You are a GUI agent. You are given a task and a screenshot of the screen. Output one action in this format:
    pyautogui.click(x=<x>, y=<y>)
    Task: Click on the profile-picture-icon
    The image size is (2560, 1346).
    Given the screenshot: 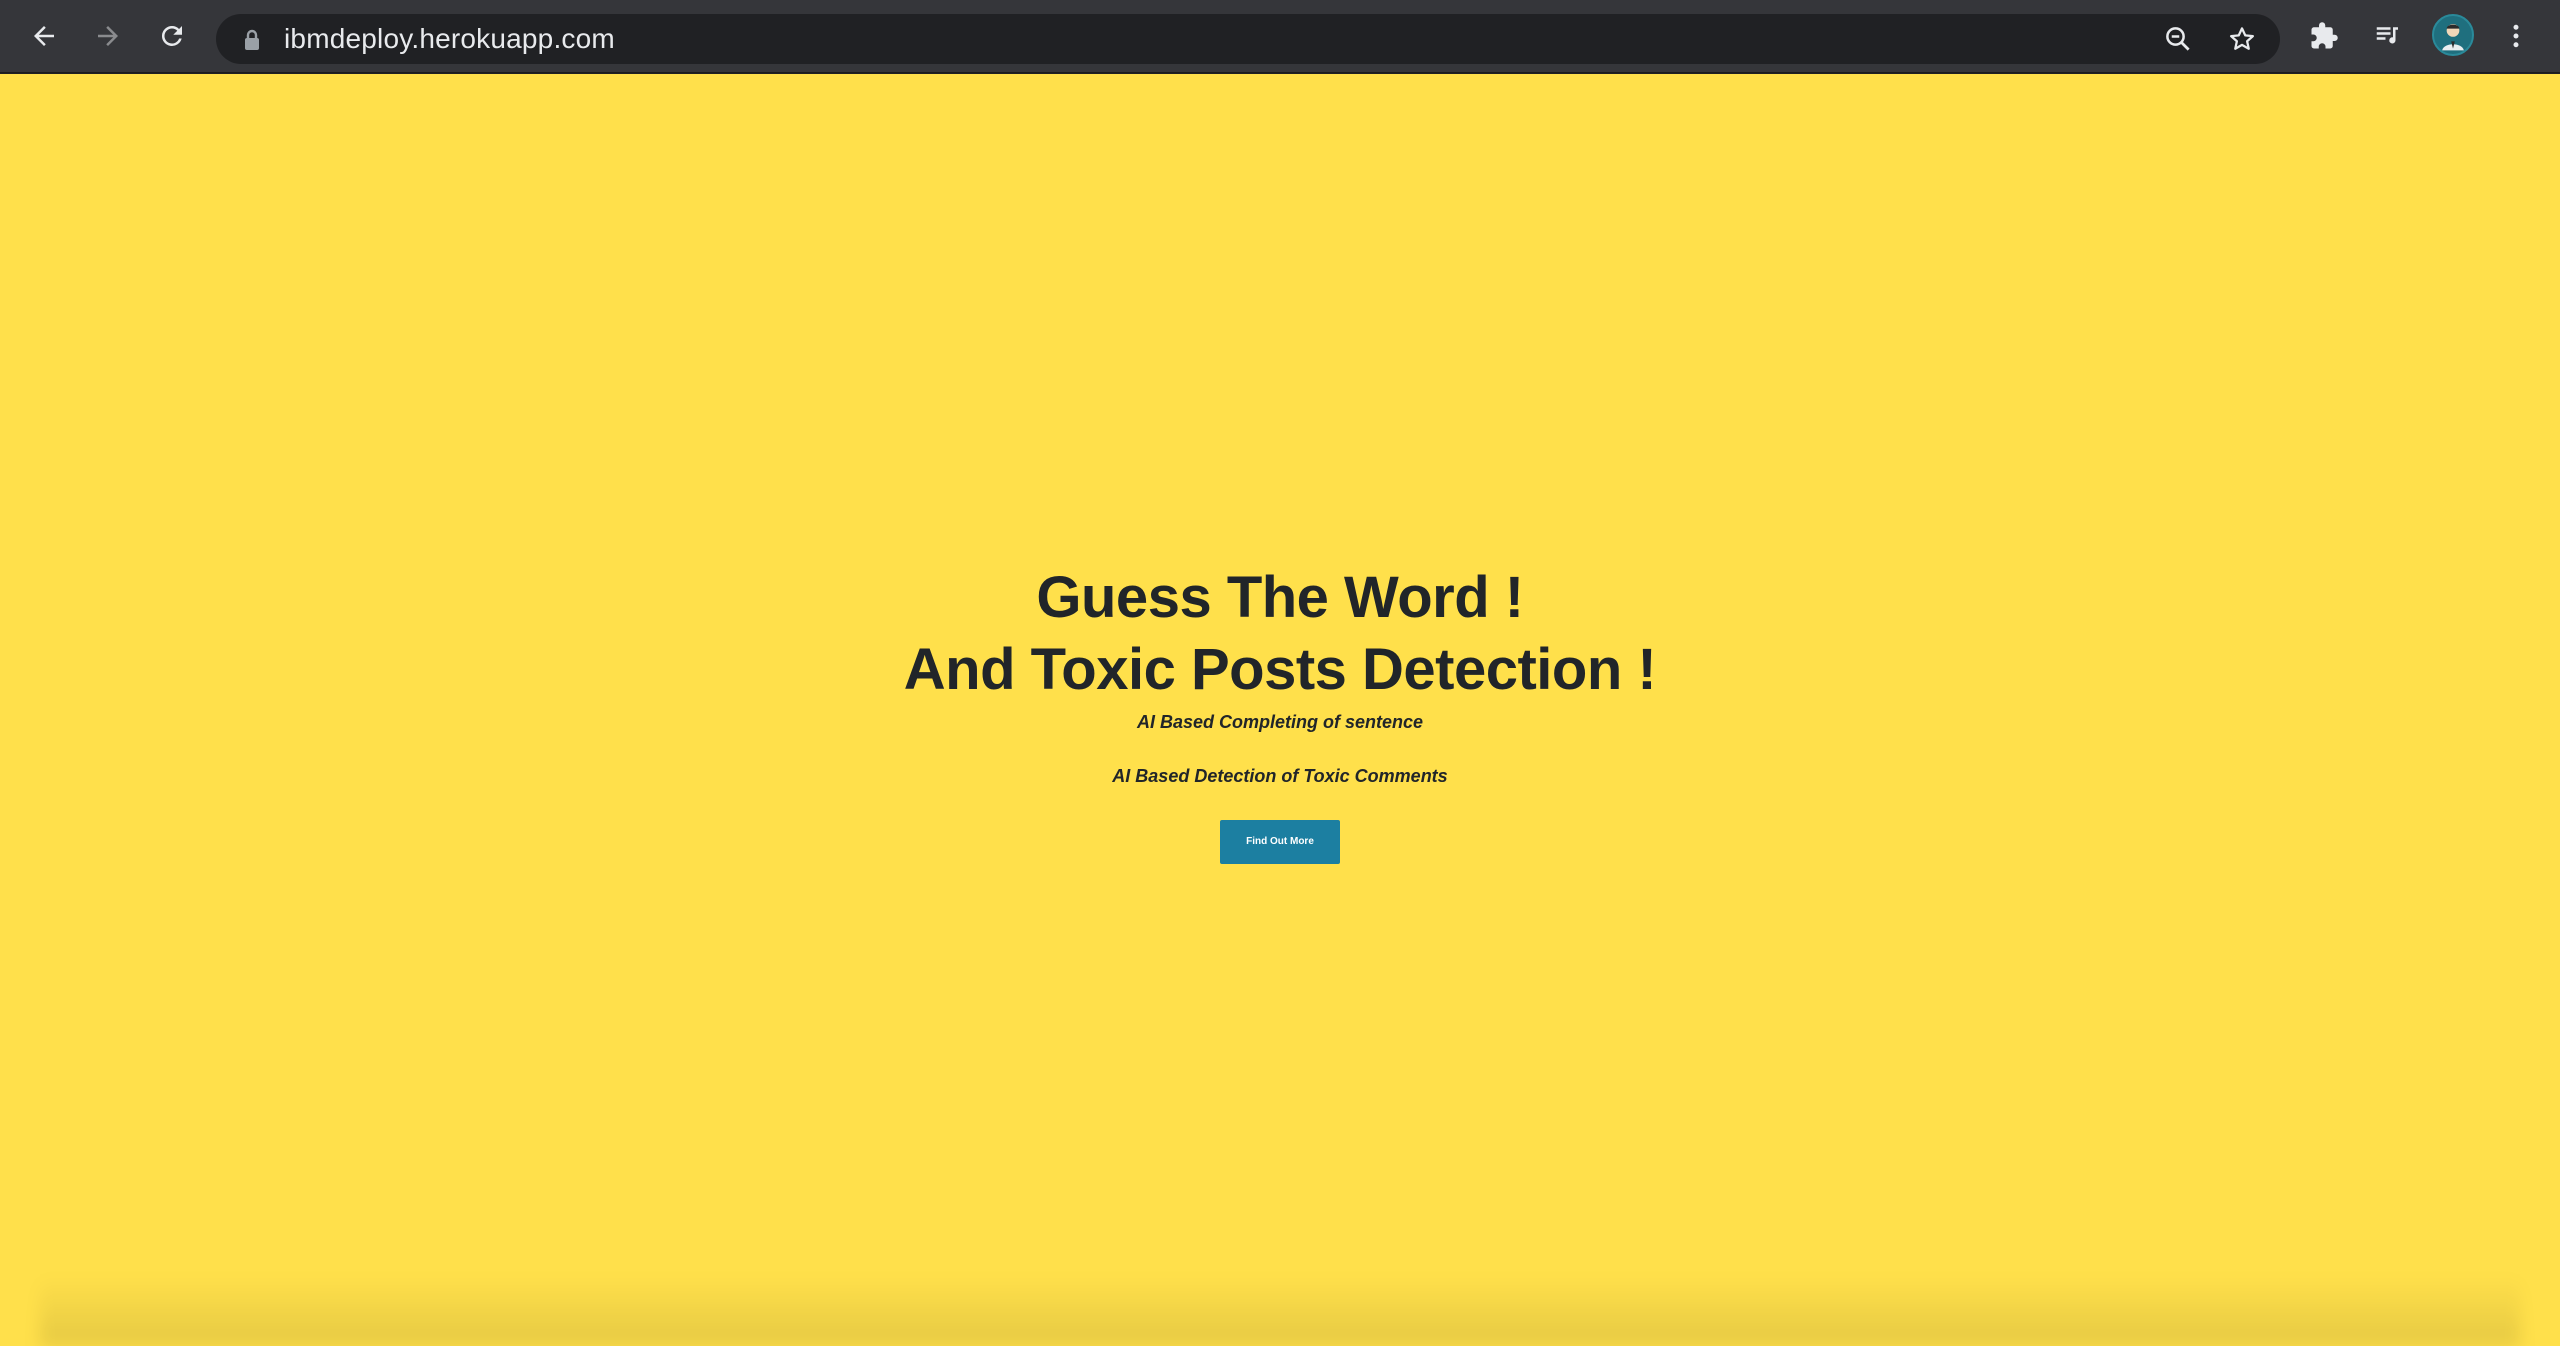 What is the action you would take?
    pyautogui.click(x=2453, y=37)
    